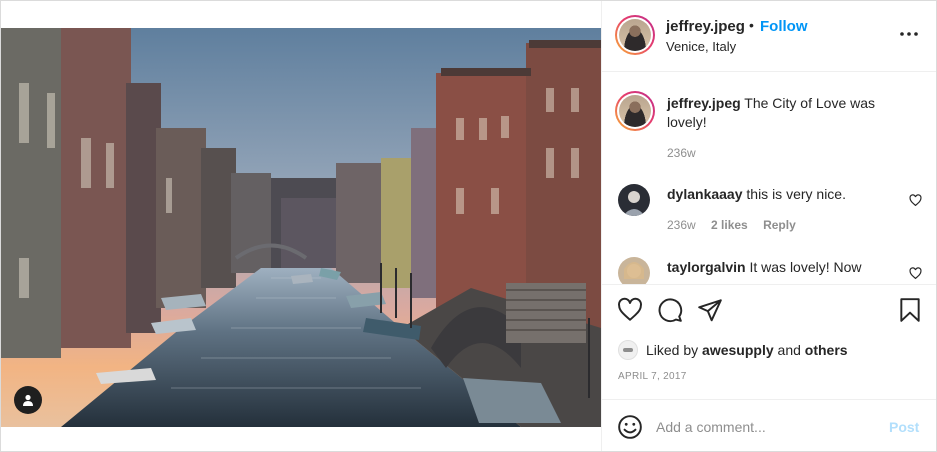 The height and width of the screenshot is (452, 937). I want to click on author-username: jeffrey.jpeg, so click(705, 26).